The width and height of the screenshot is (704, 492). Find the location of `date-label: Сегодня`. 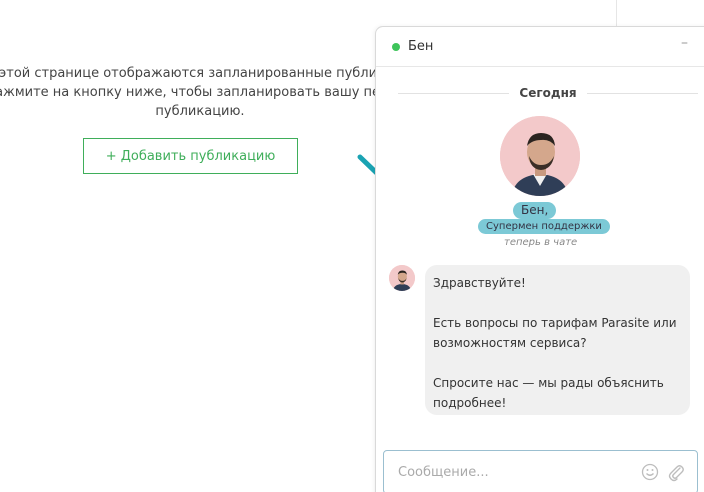

date-label: Сегодня is located at coordinates (548, 93).